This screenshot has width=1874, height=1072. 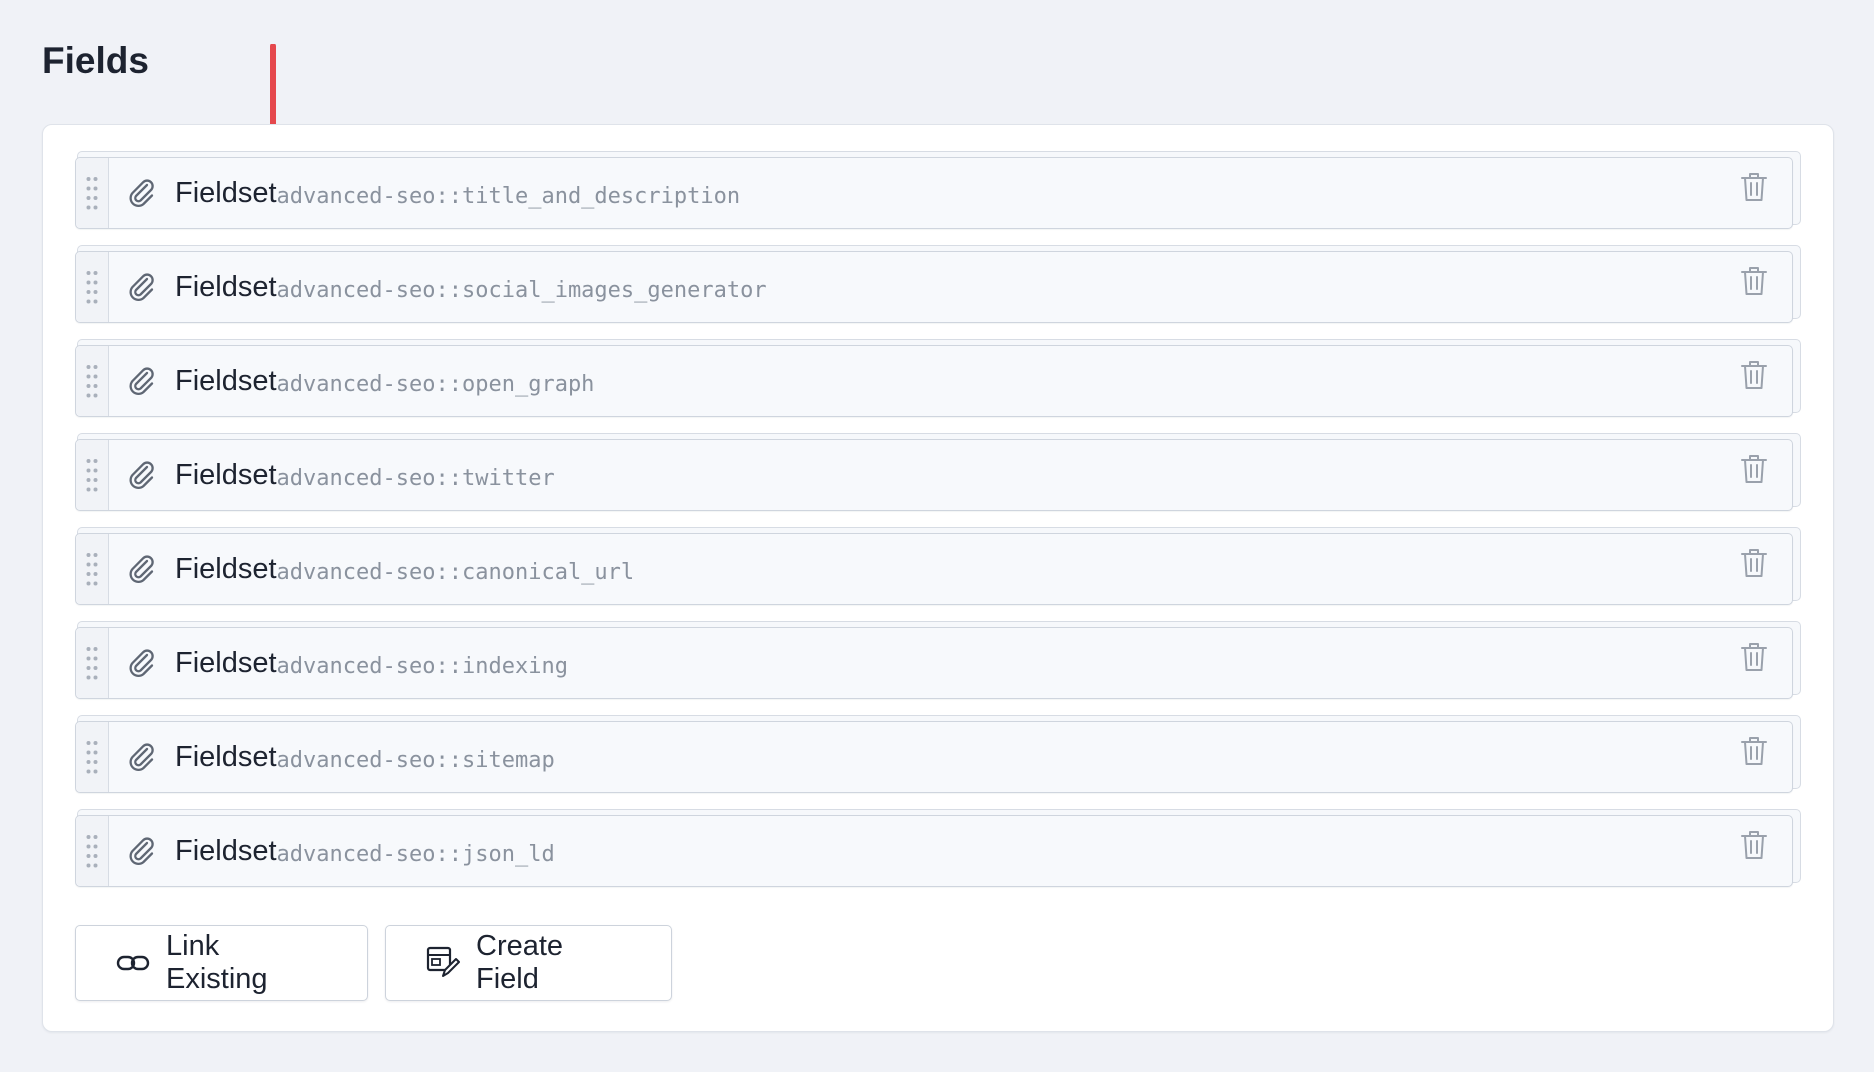 I want to click on link-existing-button: Link Existing, so click(x=221, y=963).